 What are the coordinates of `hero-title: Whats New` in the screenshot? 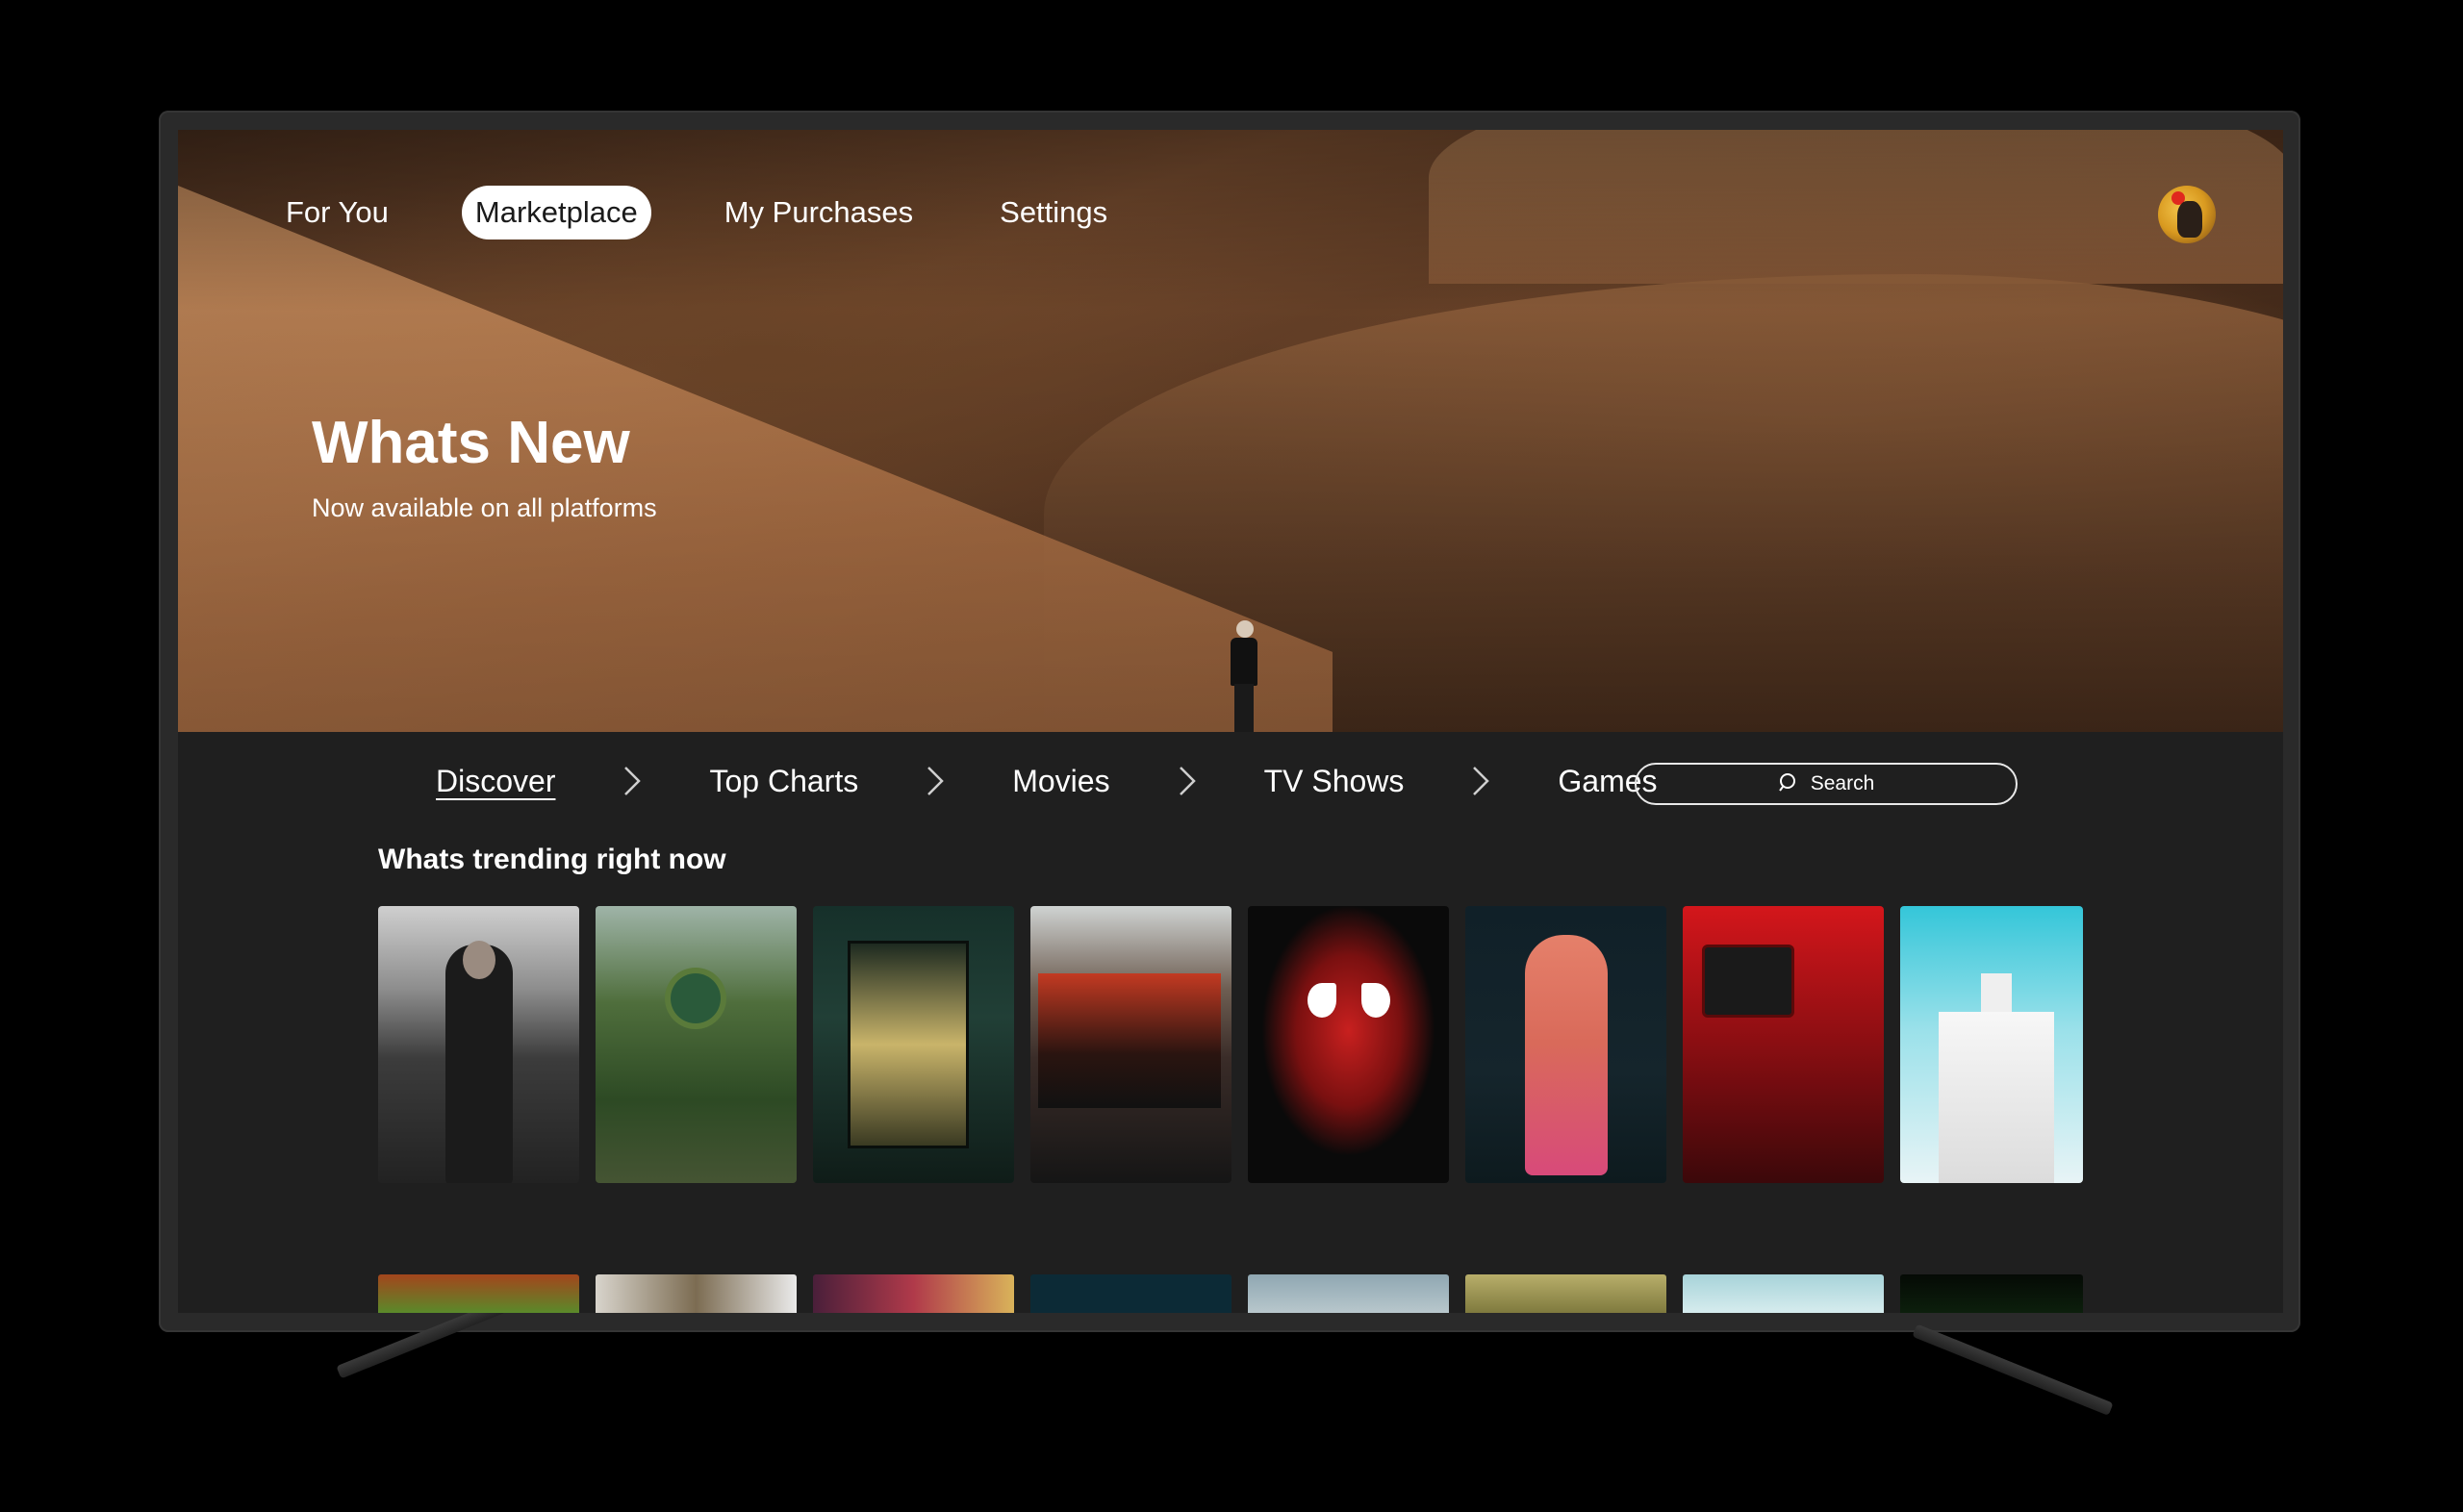 It's located at (471, 443).